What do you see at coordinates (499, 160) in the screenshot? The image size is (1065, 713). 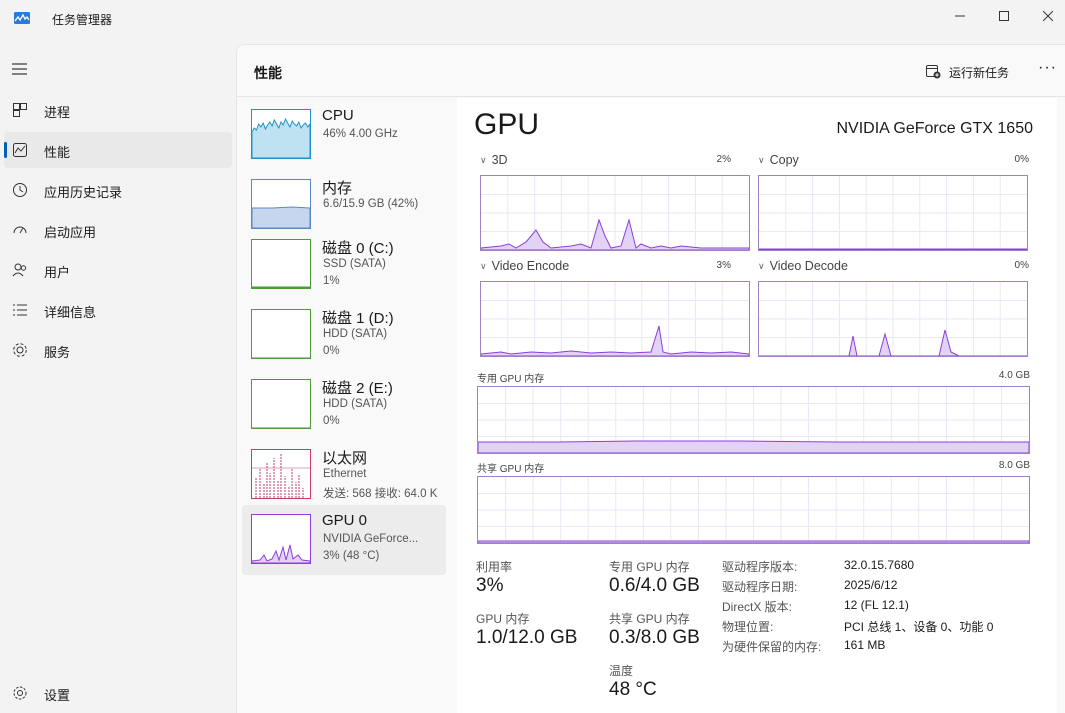 I see `engine-label: 3D` at bounding box center [499, 160].